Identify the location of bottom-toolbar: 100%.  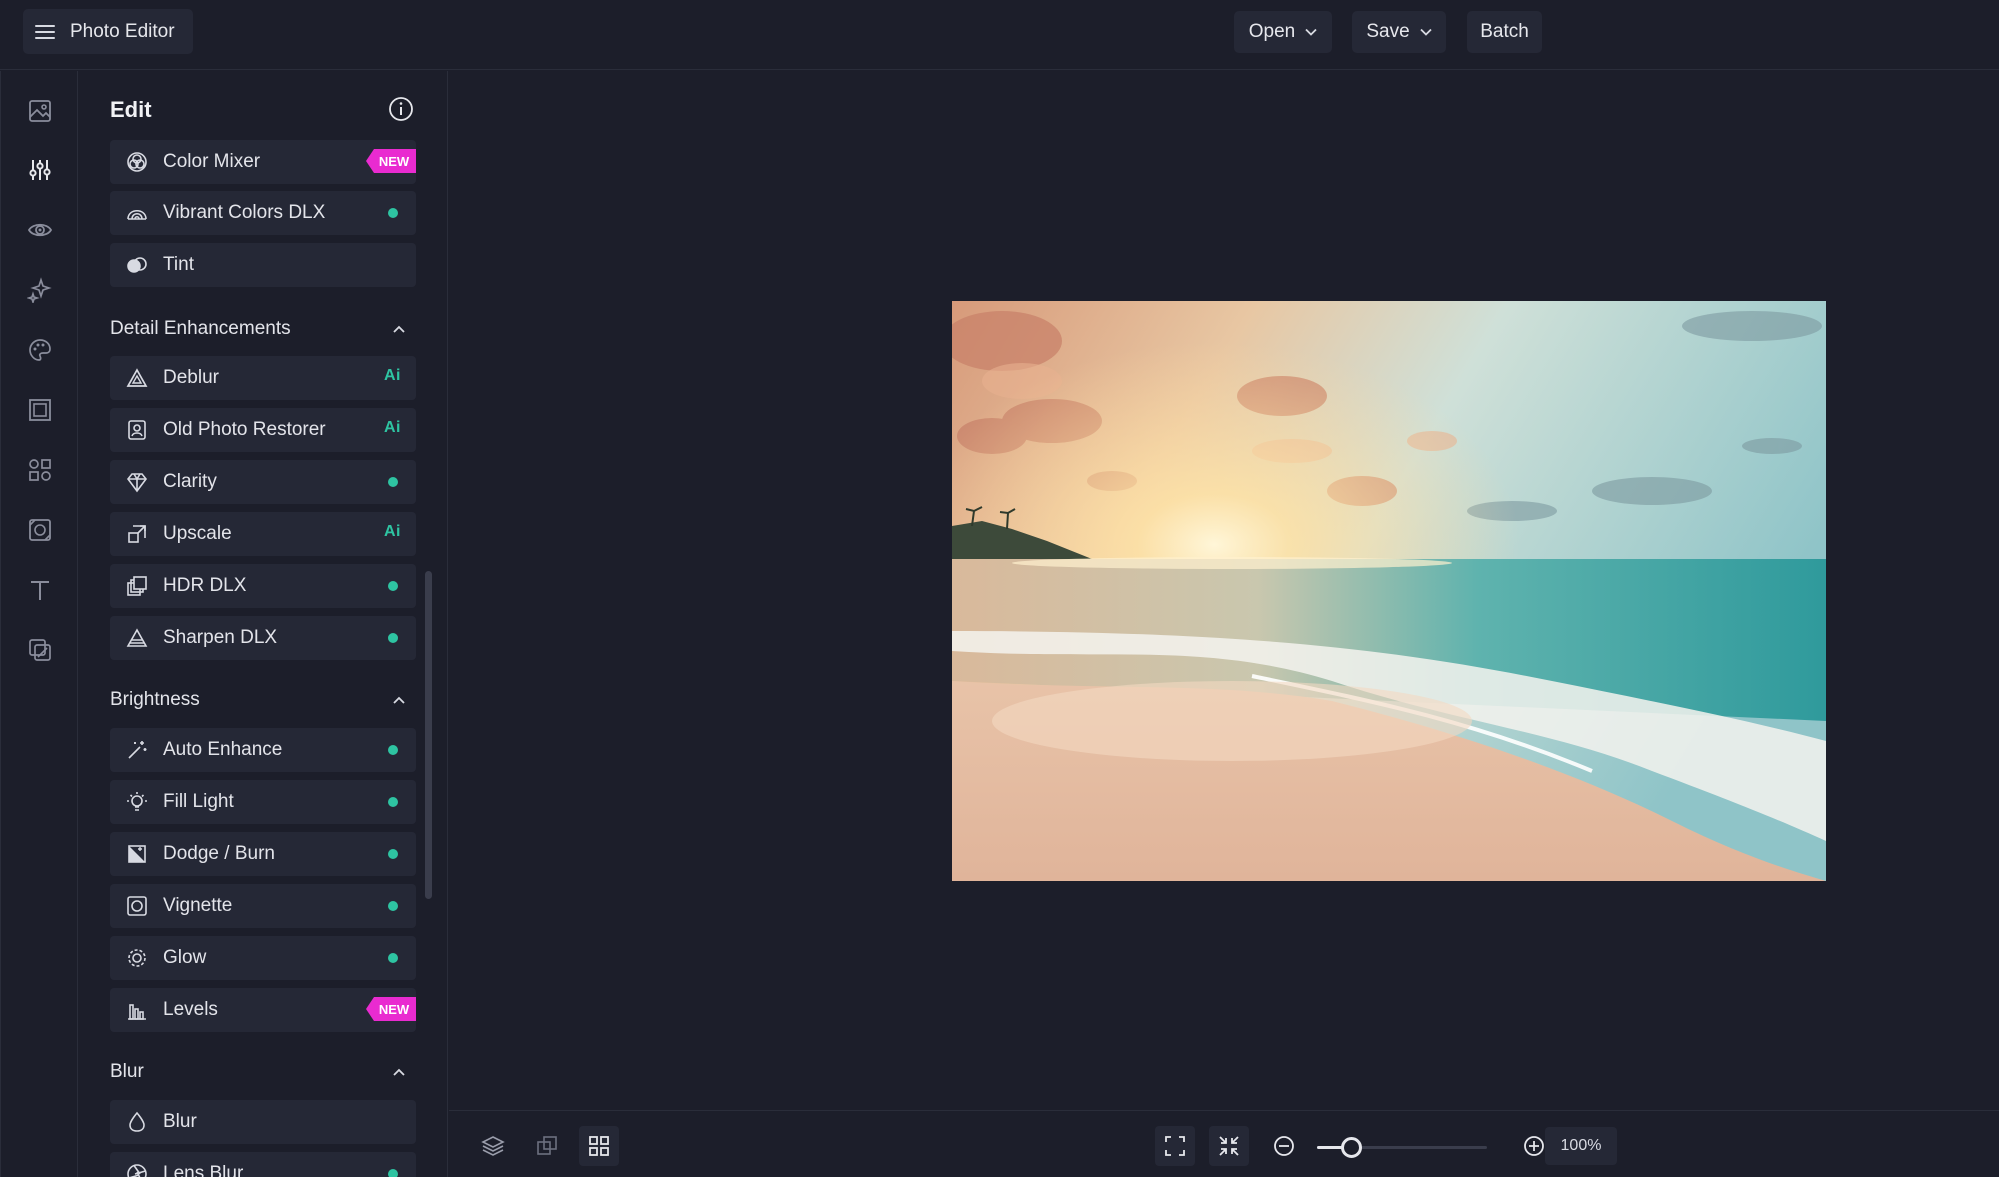
(1224, 1143).